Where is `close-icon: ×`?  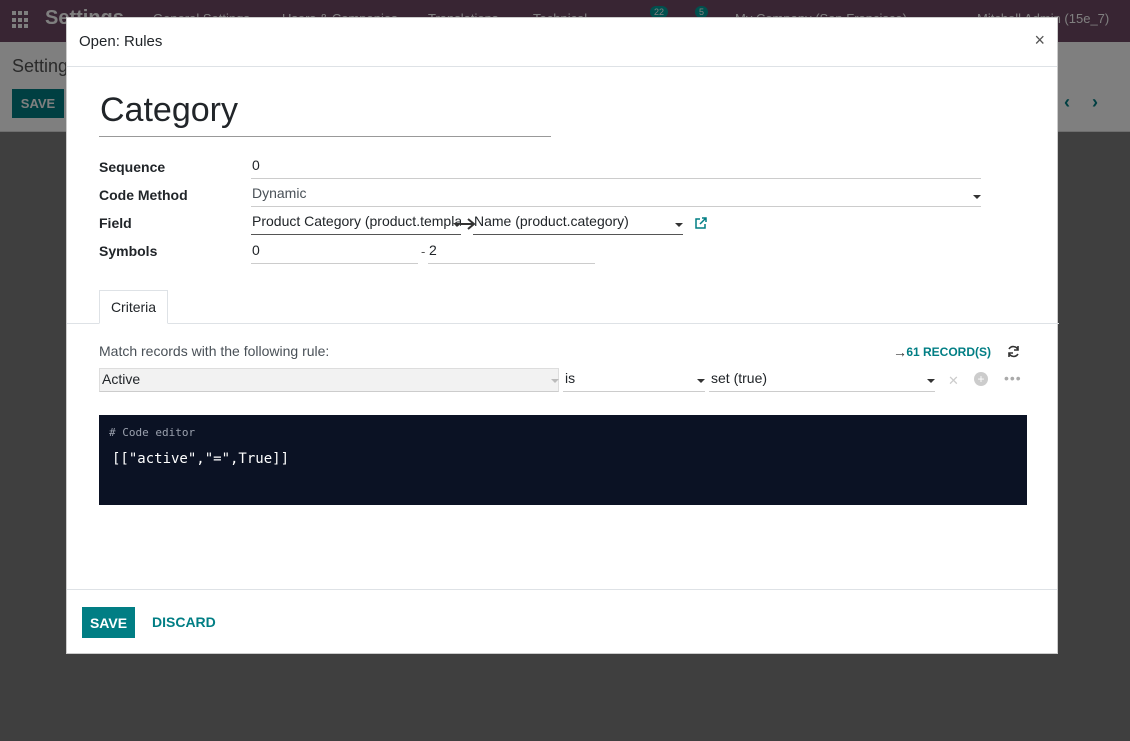 close-icon: × is located at coordinates (1039, 40).